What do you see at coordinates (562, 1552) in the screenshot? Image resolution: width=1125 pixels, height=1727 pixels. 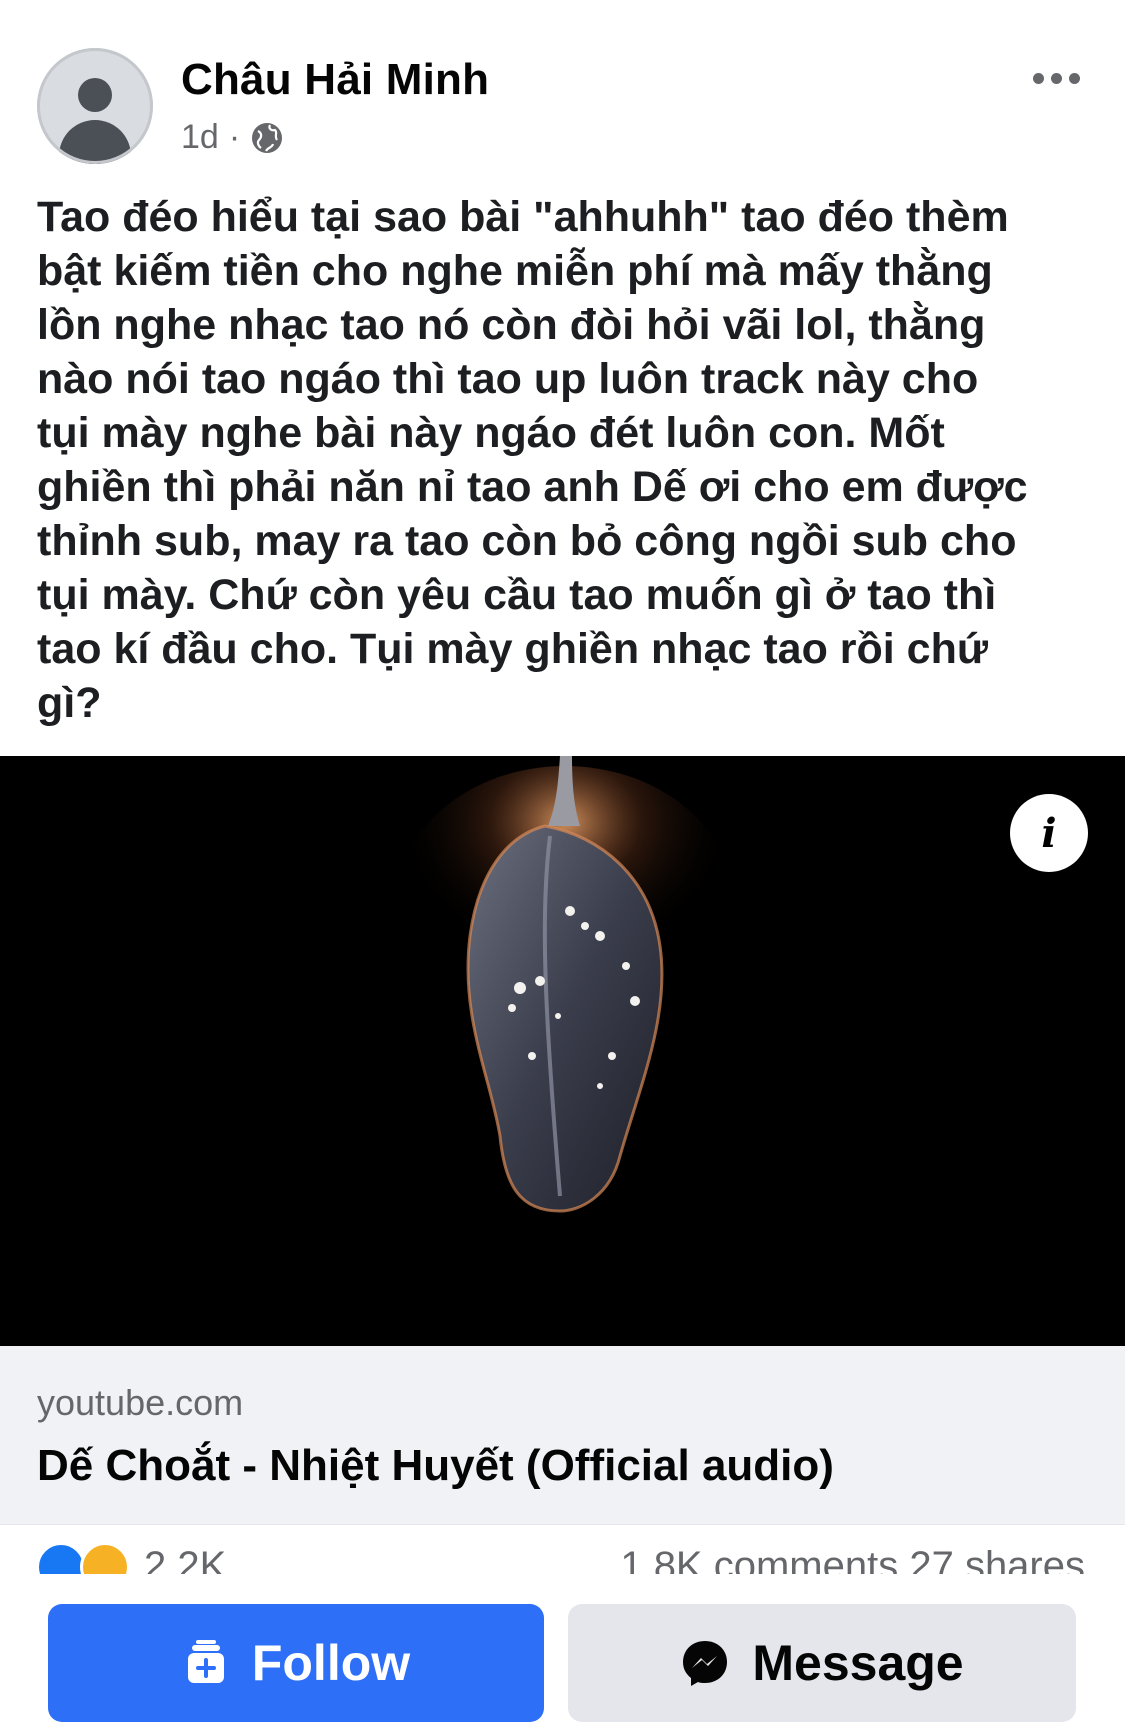 I see `reactions-bar: 2.2K 1.8K comments 27 shares` at bounding box center [562, 1552].